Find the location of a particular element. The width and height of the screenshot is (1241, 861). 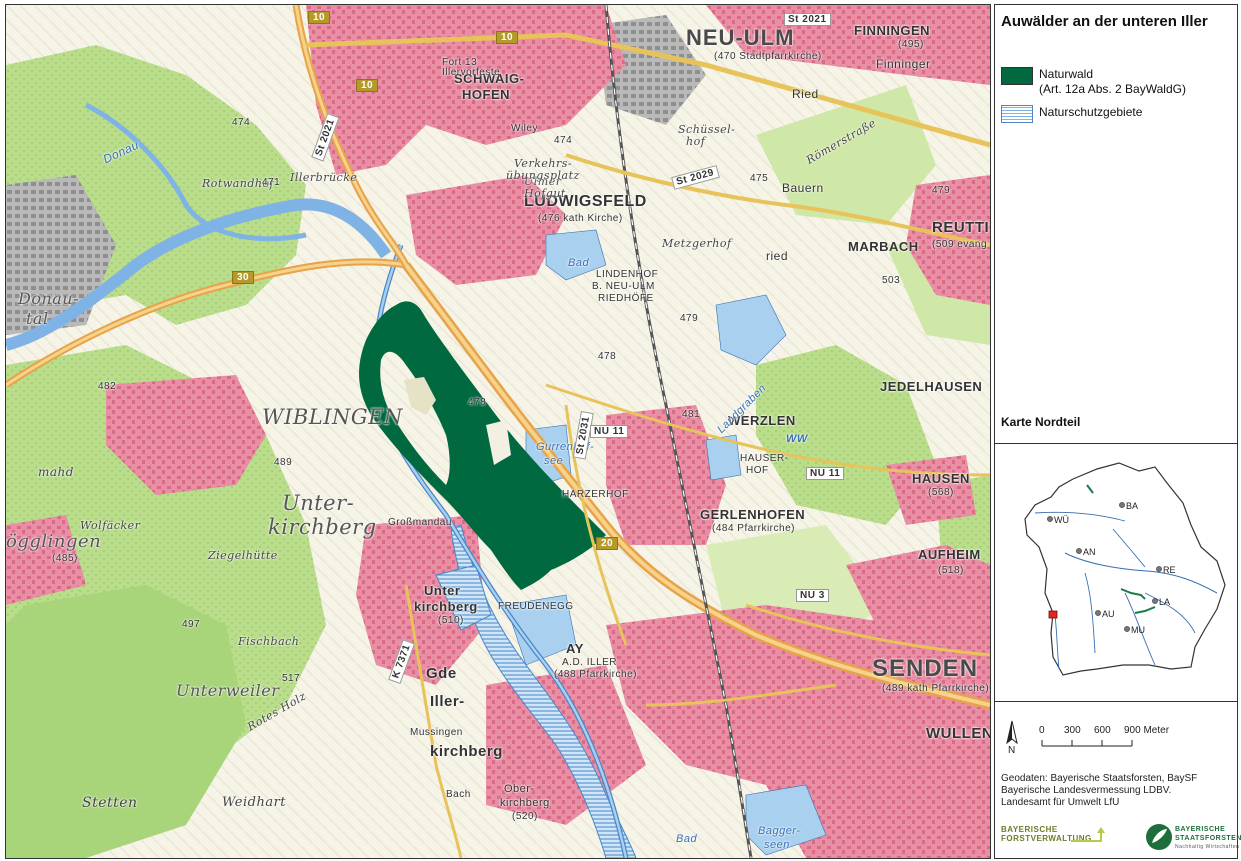

legend-label: Naturschutzgebiete is located at coordinates (1091, 112).